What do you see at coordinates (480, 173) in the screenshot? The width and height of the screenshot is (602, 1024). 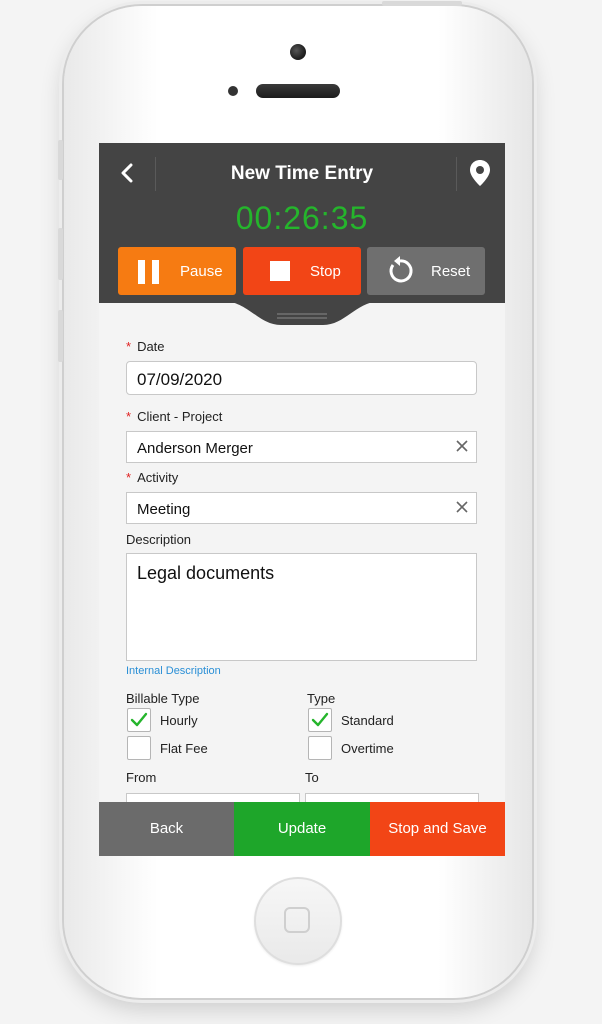 I see `location-pin-icon` at bounding box center [480, 173].